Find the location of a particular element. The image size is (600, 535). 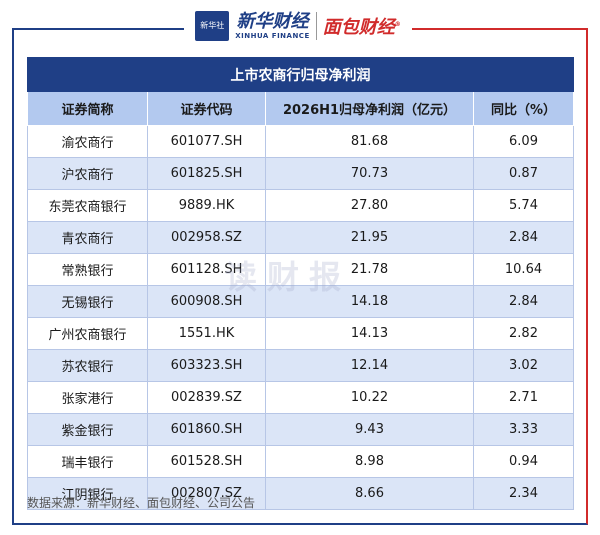

table-cell: 9889.HK is located at coordinates (206, 205).